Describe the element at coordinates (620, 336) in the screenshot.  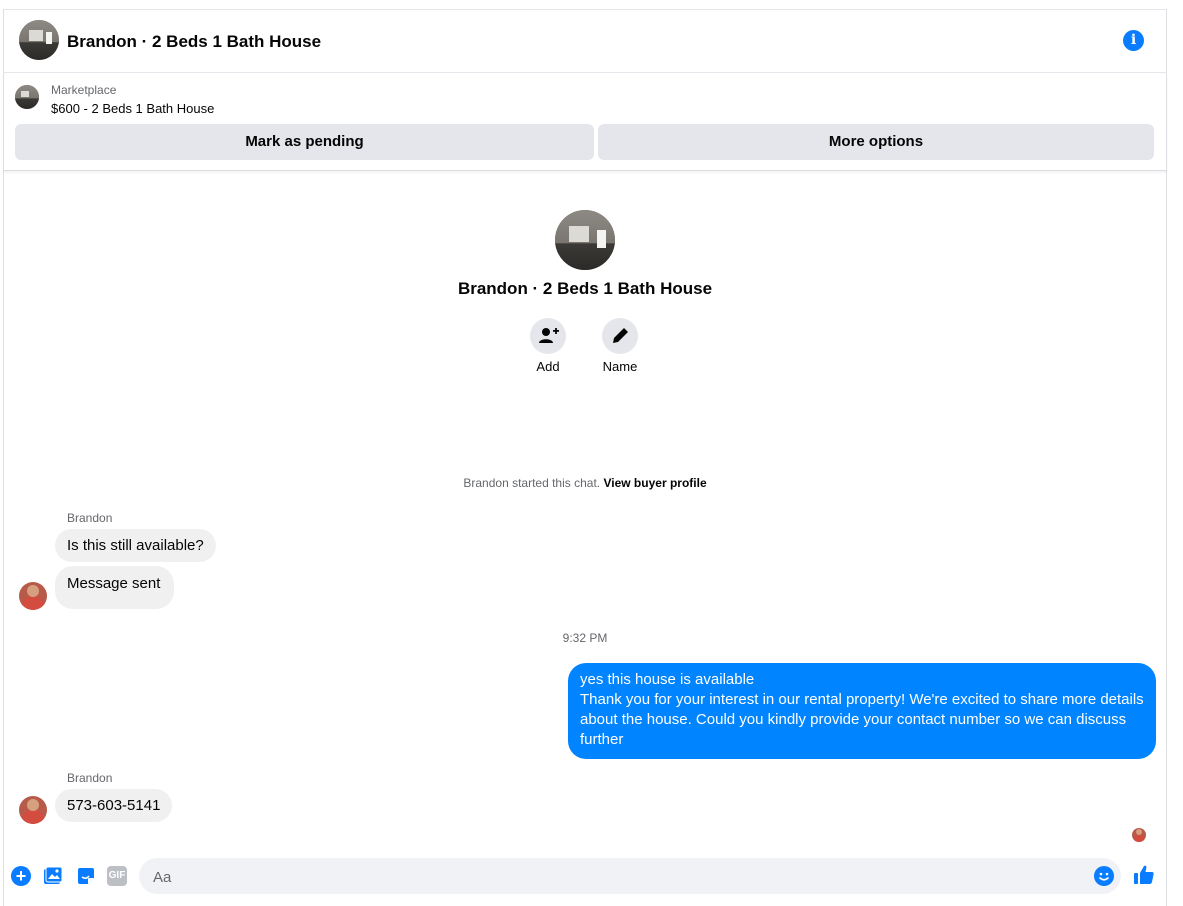
I see `pencil-icon` at that location.